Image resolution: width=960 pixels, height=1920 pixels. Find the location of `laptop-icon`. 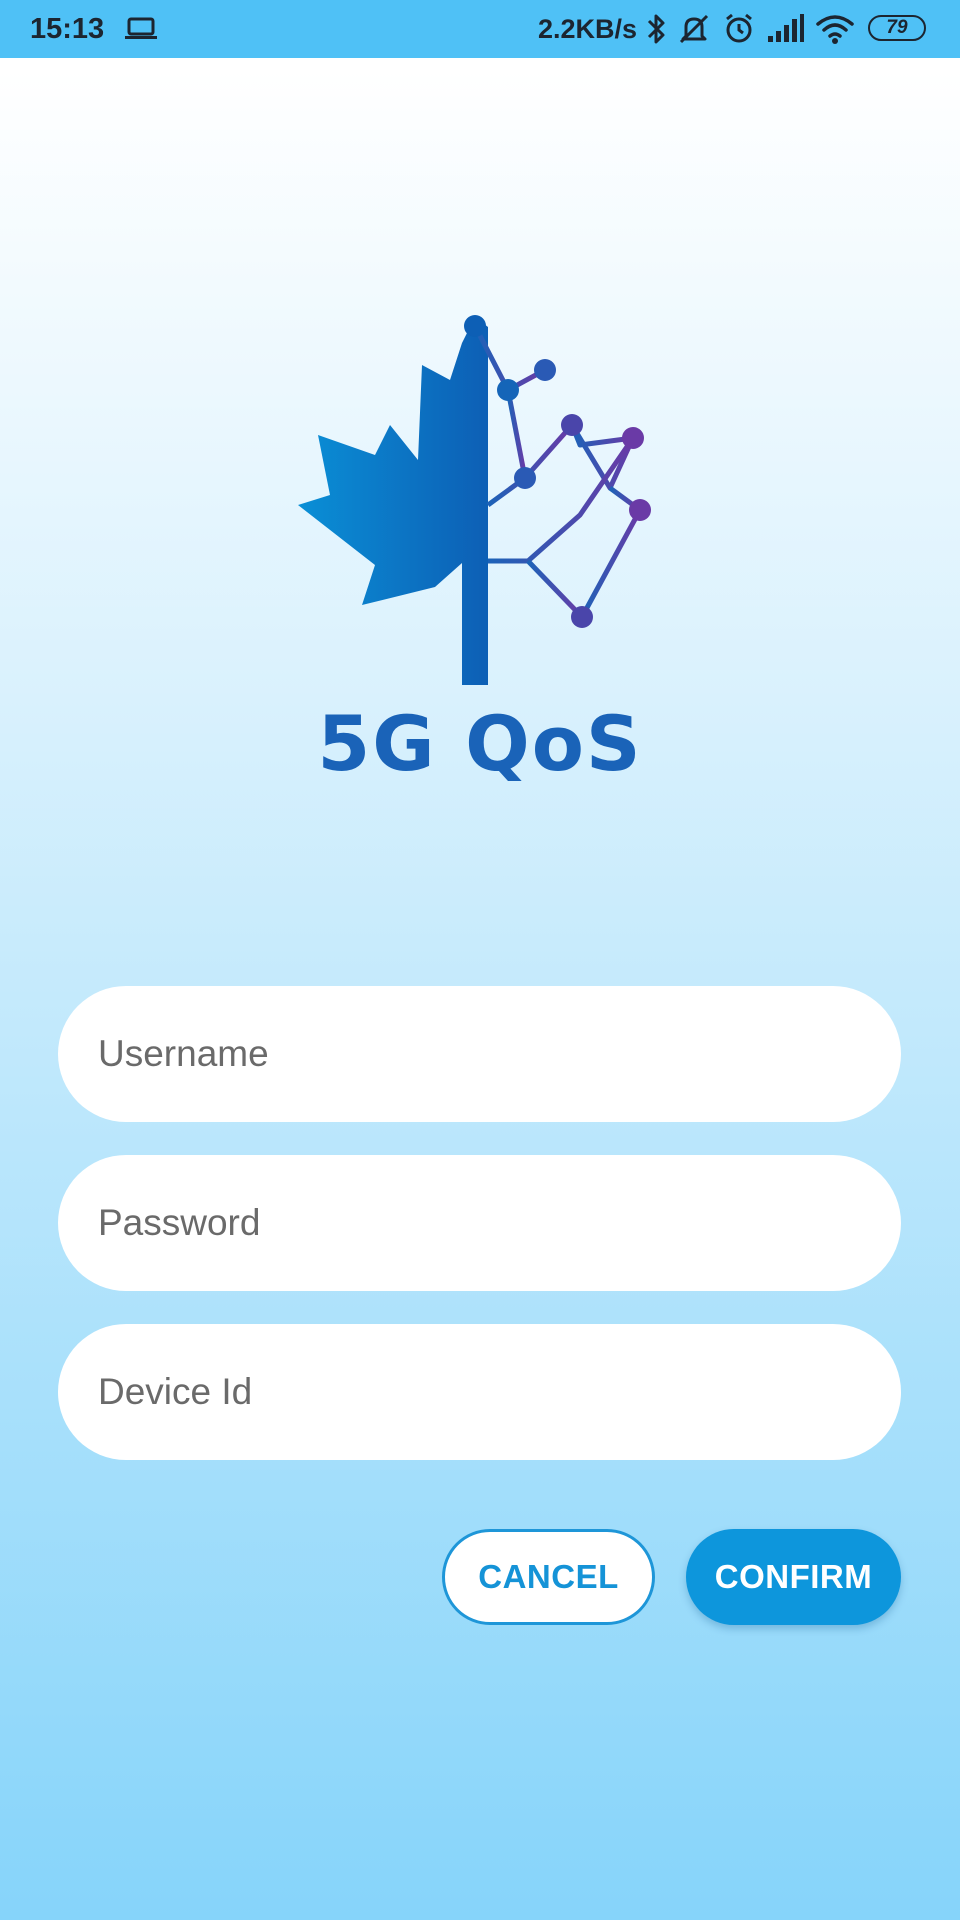

laptop-icon is located at coordinates (141, 28).